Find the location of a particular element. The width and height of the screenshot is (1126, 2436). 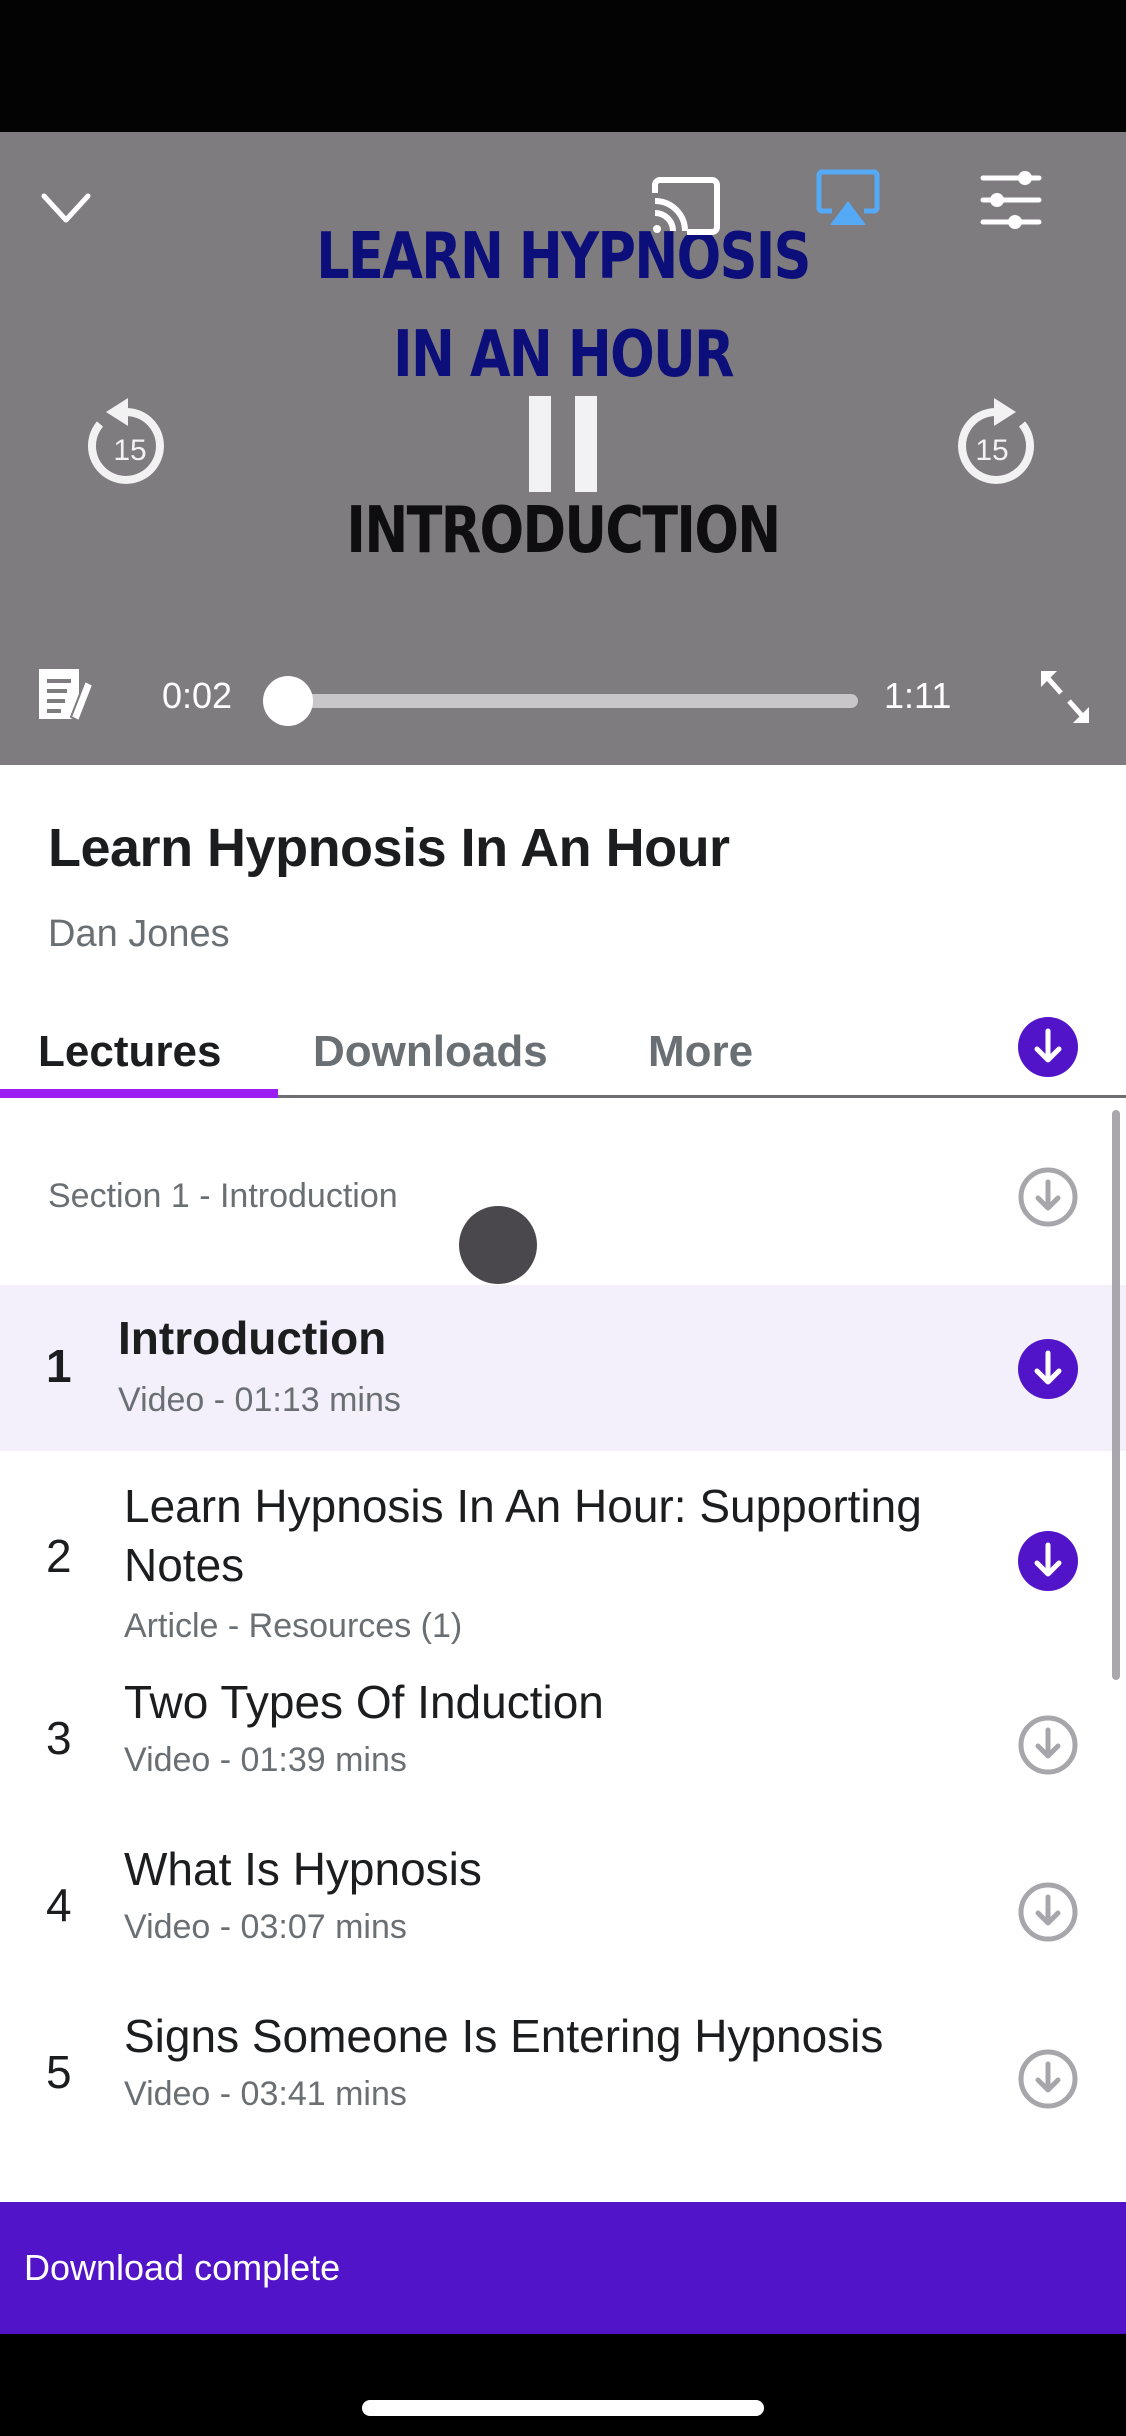

lecture-row: 4 What Is Hypnosis Video - 03:07 mins is located at coordinates (563, 1921).